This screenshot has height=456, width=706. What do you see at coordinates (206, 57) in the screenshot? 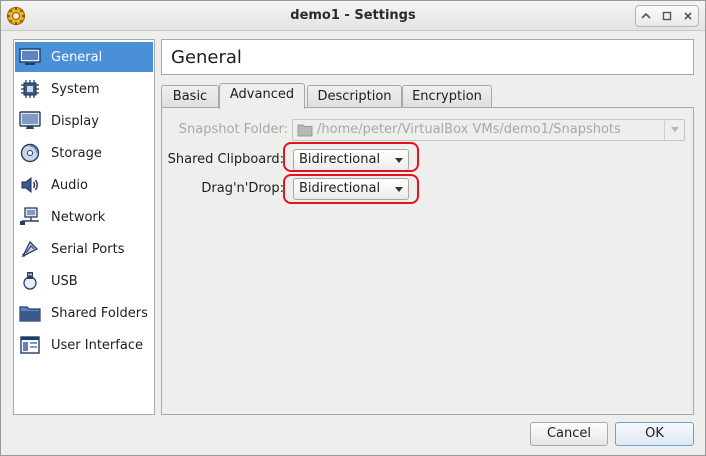
I see `page-title: General` at bounding box center [206, 57].